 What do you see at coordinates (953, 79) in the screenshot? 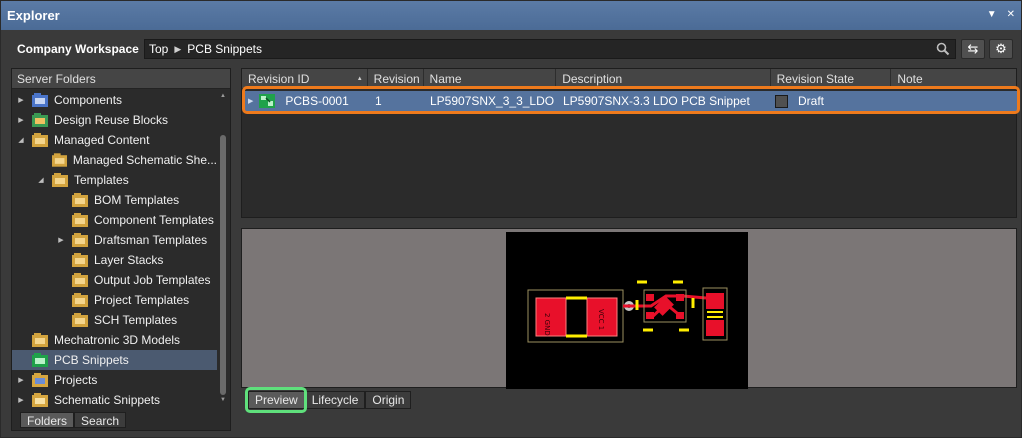
I see `column-note: Note` at bounding box center [953, 79].